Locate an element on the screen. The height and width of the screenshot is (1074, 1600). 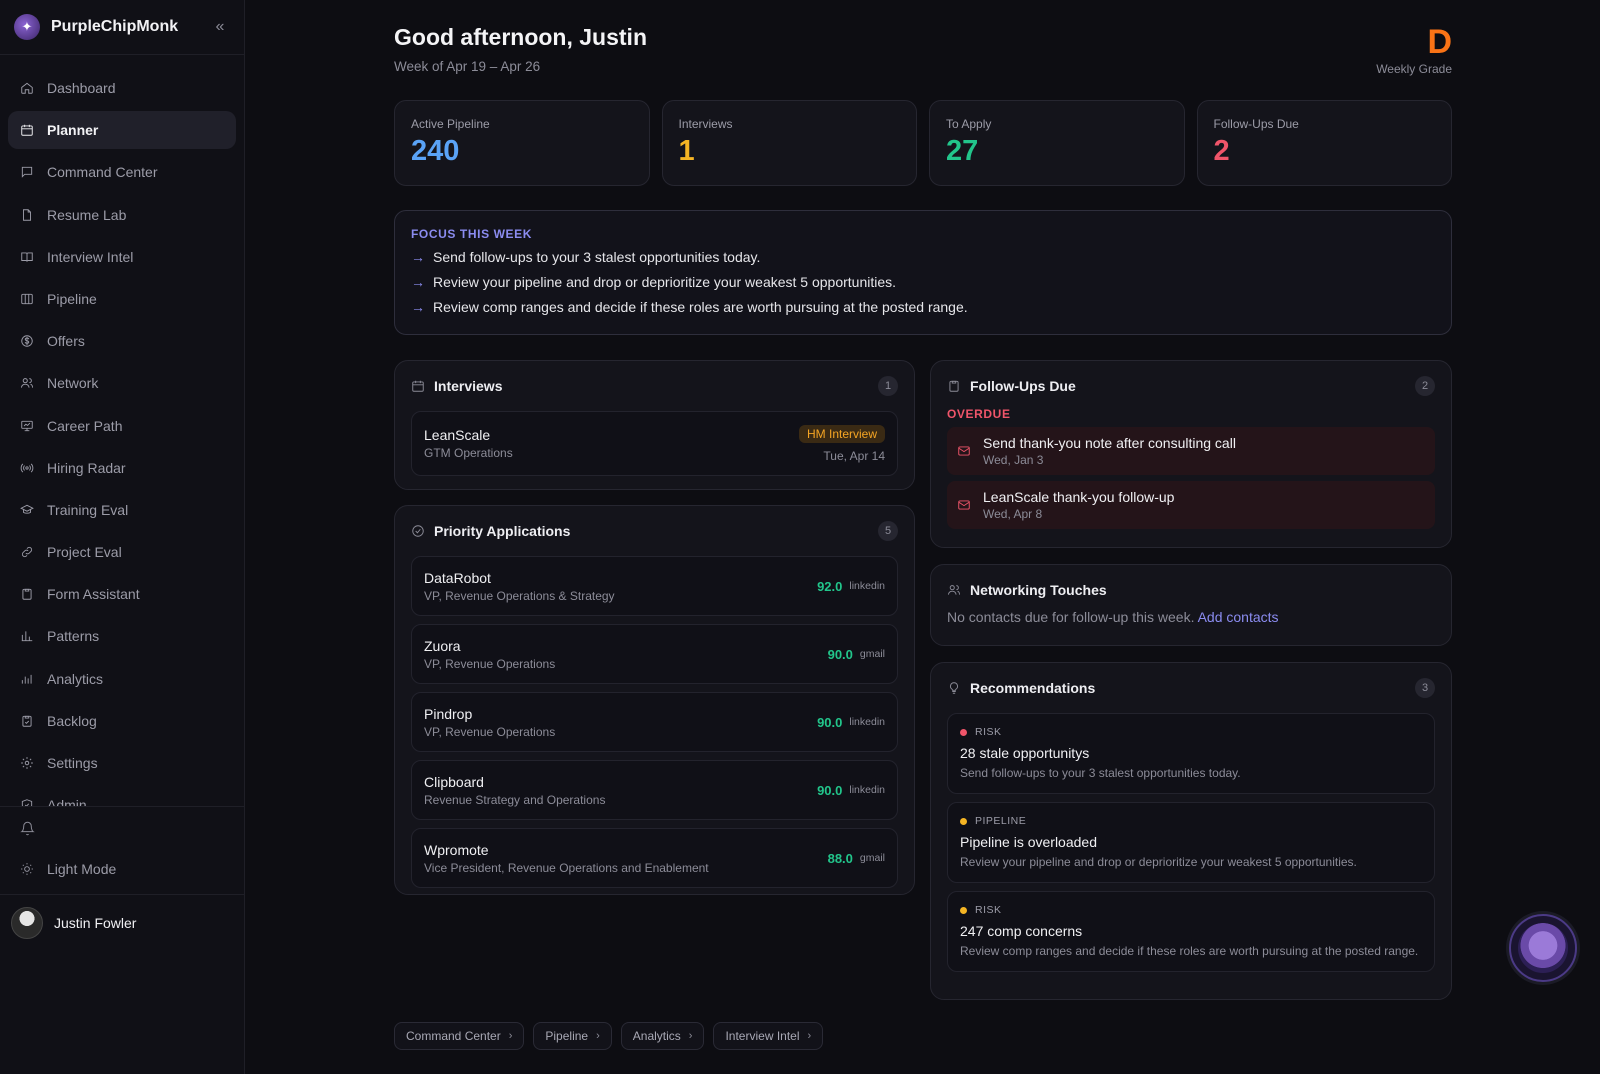
stat-interviews: Interviews 1 is located at coordinates (789, 143).